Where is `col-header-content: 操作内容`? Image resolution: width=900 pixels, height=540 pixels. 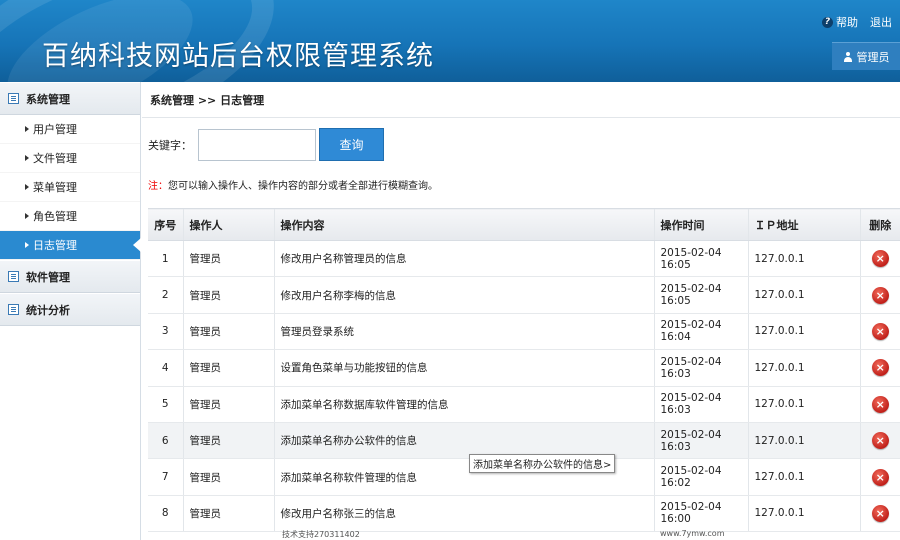
col-header-content: 操作内容 is located at coordinates (463, 224).